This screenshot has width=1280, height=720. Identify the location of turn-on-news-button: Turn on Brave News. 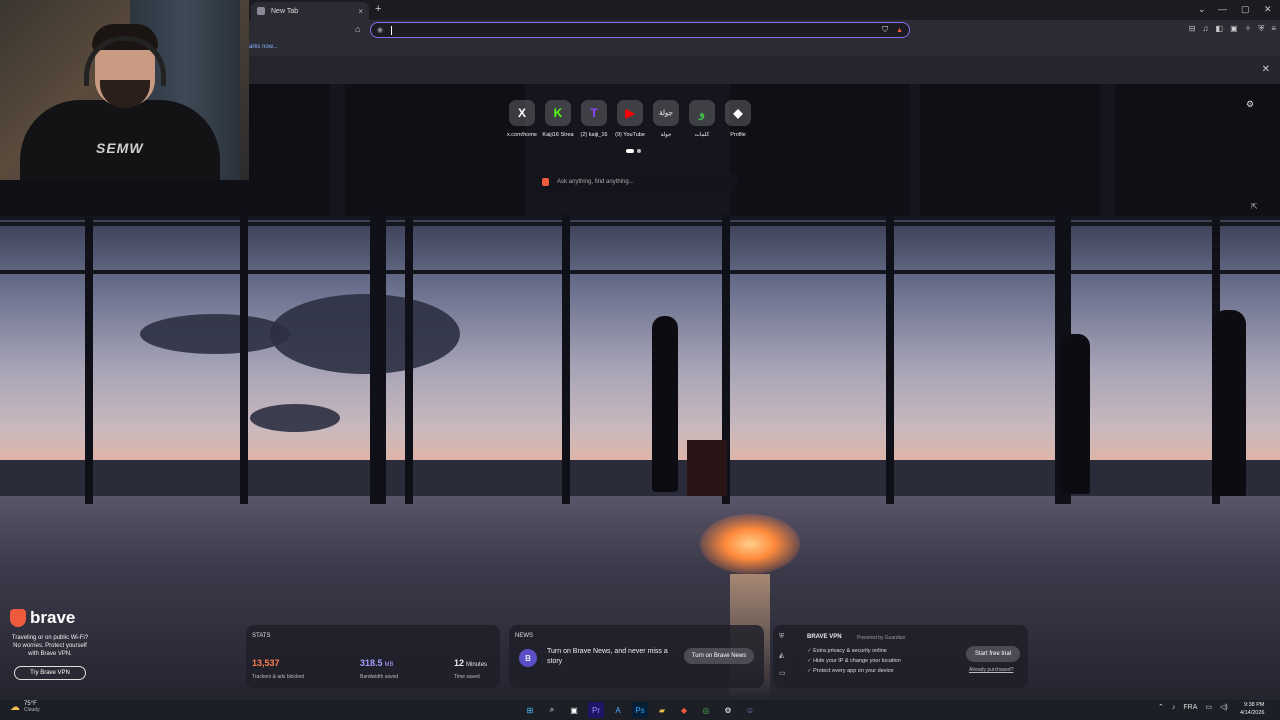
(719, 656).